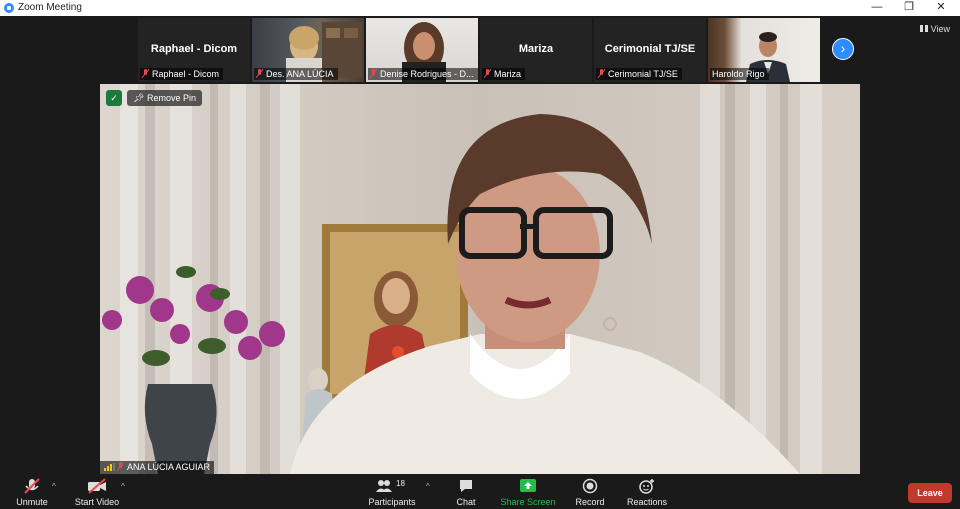  I want to click on participants-count: 18, so click(400, 483).